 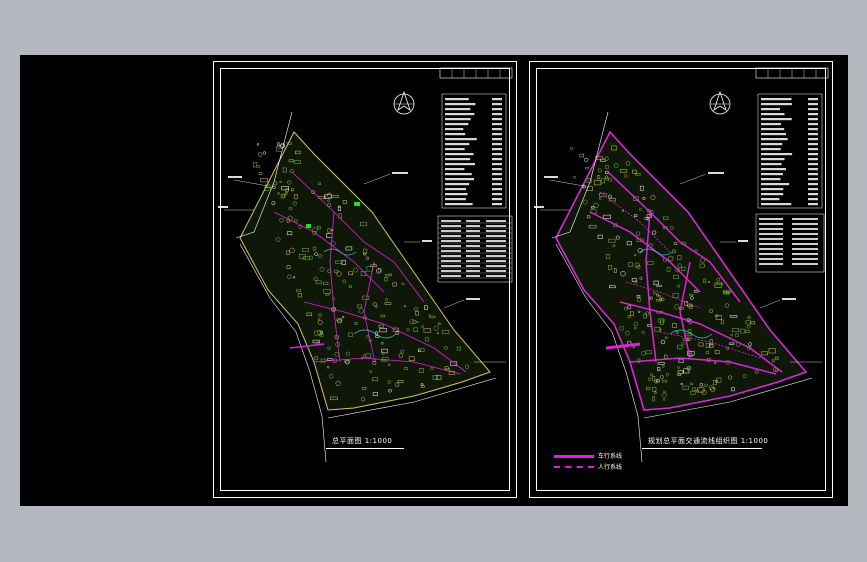 I want to click on highlight-mark, so click(x=357, y=204).